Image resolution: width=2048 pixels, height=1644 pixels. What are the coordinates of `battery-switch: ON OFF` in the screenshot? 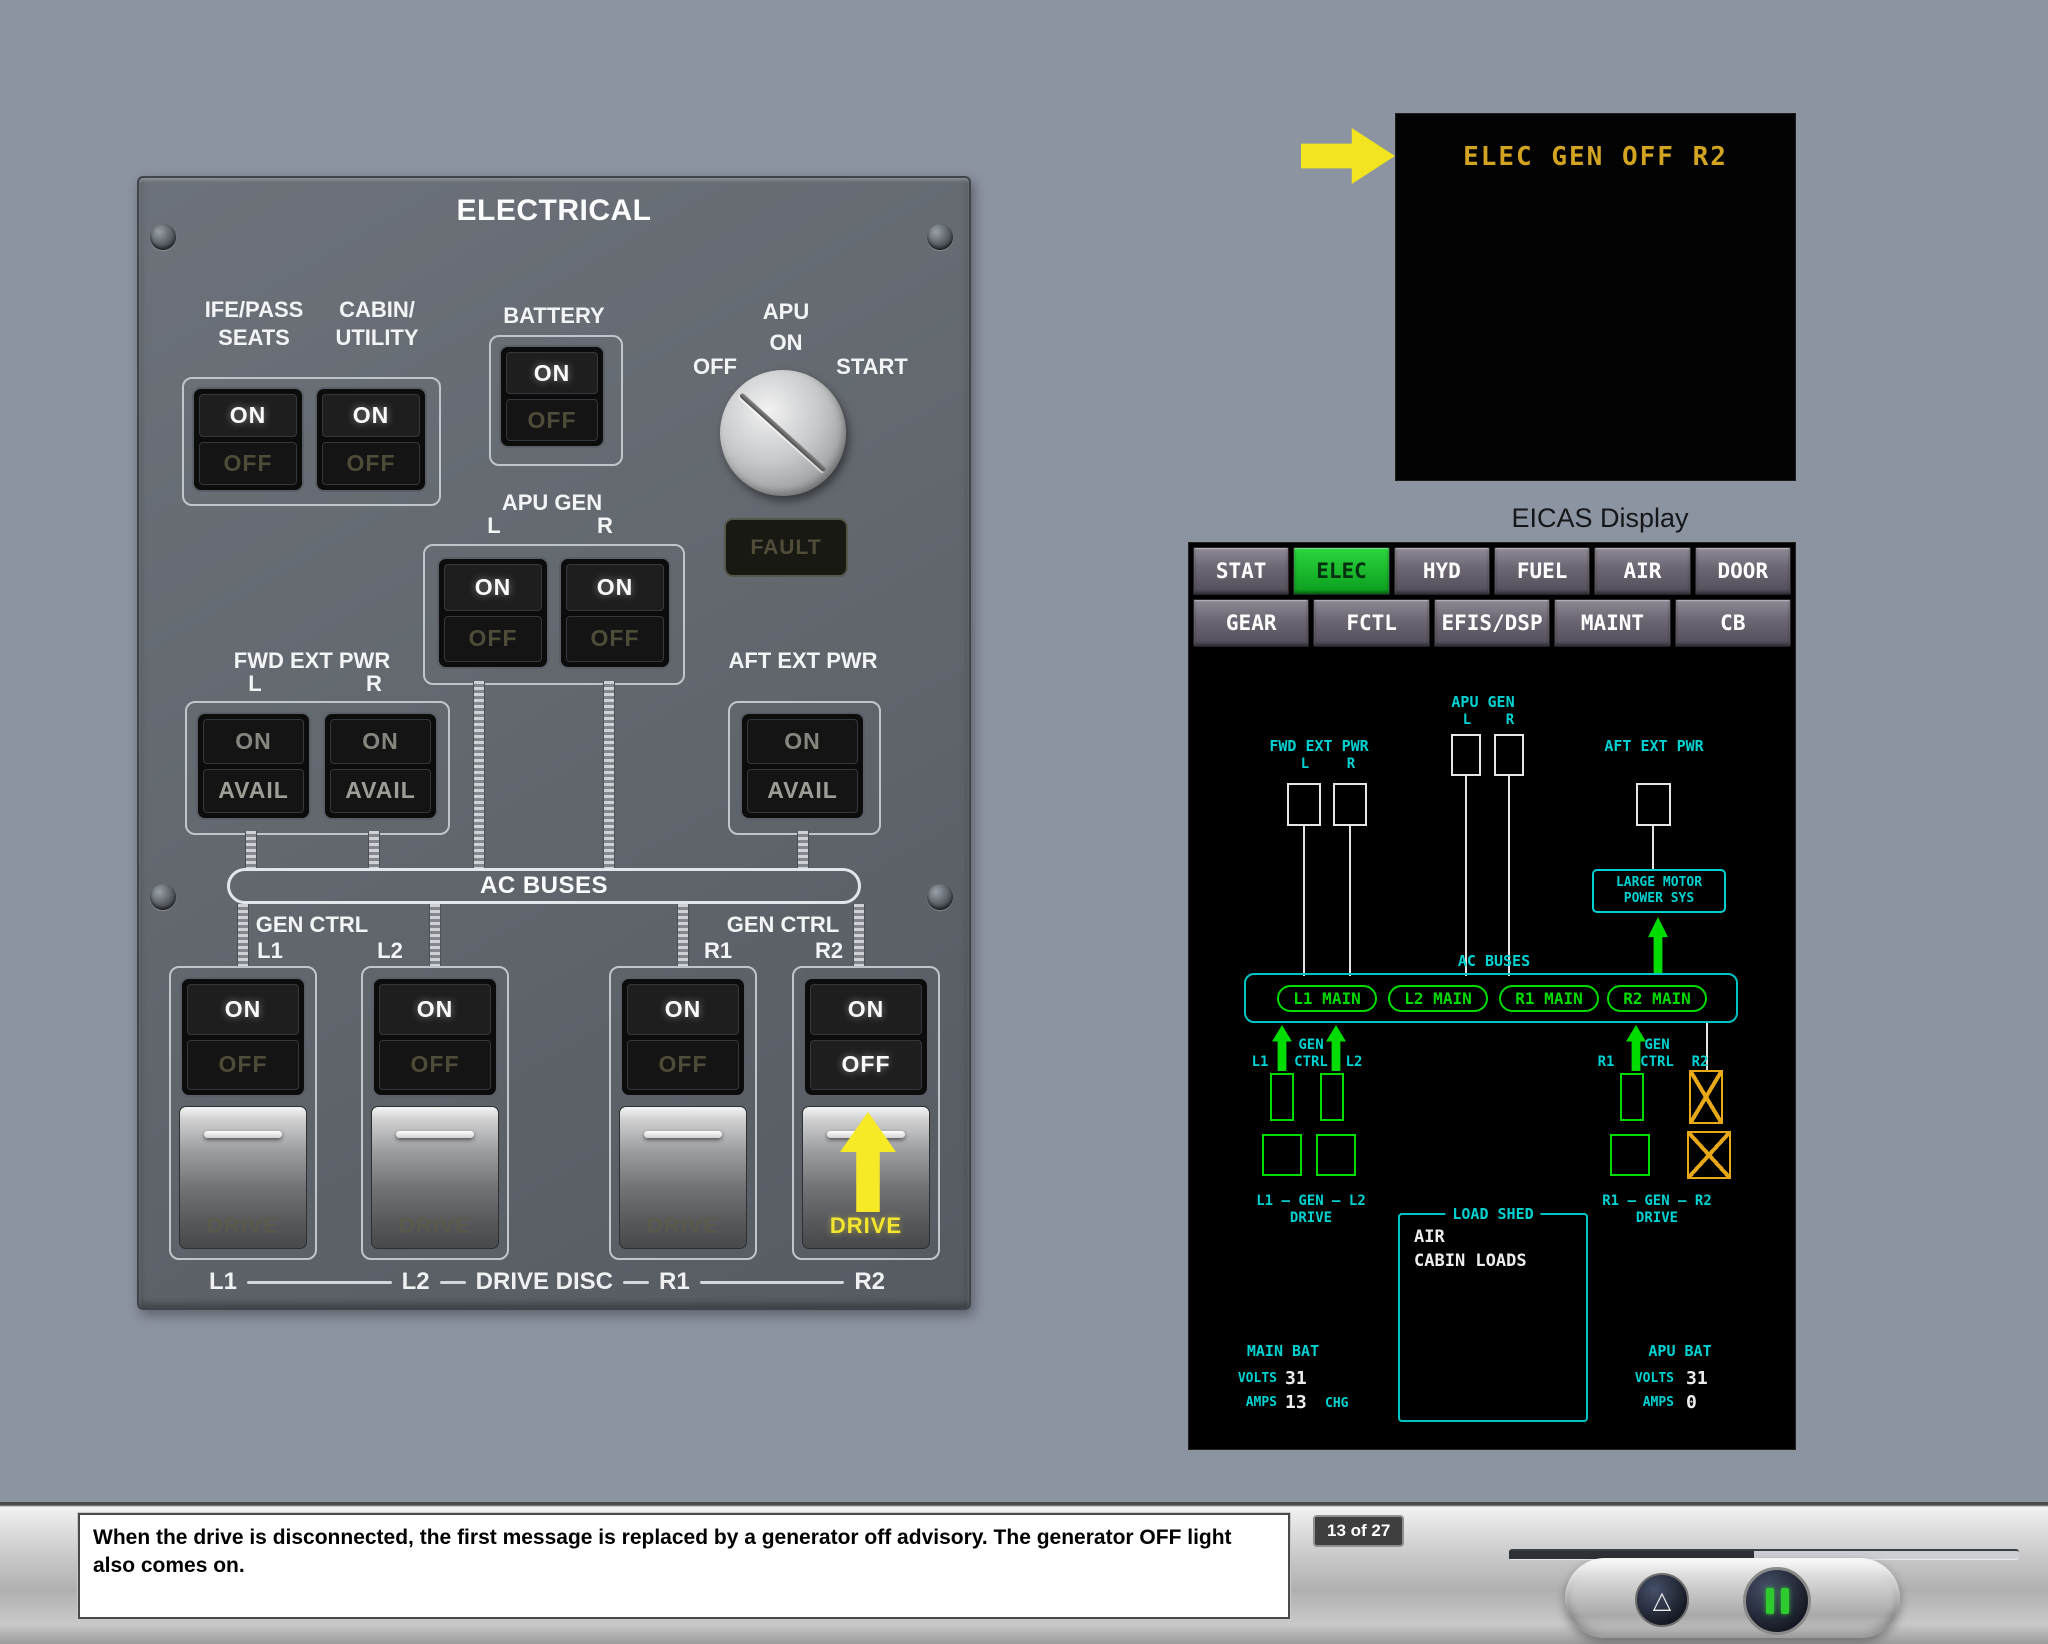 It's located at (552, 396).